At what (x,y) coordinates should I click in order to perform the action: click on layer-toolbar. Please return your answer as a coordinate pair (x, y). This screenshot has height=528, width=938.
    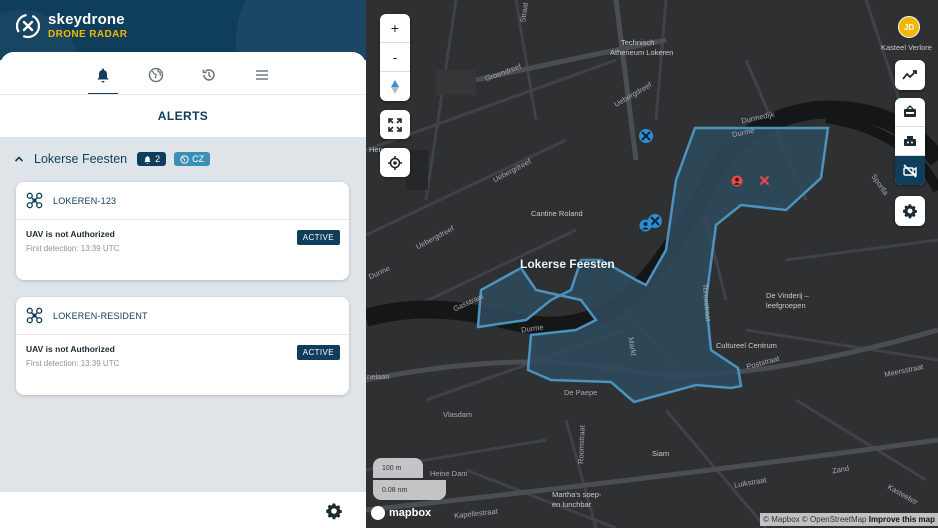
    Looking at the image, I should click on (910, 141).